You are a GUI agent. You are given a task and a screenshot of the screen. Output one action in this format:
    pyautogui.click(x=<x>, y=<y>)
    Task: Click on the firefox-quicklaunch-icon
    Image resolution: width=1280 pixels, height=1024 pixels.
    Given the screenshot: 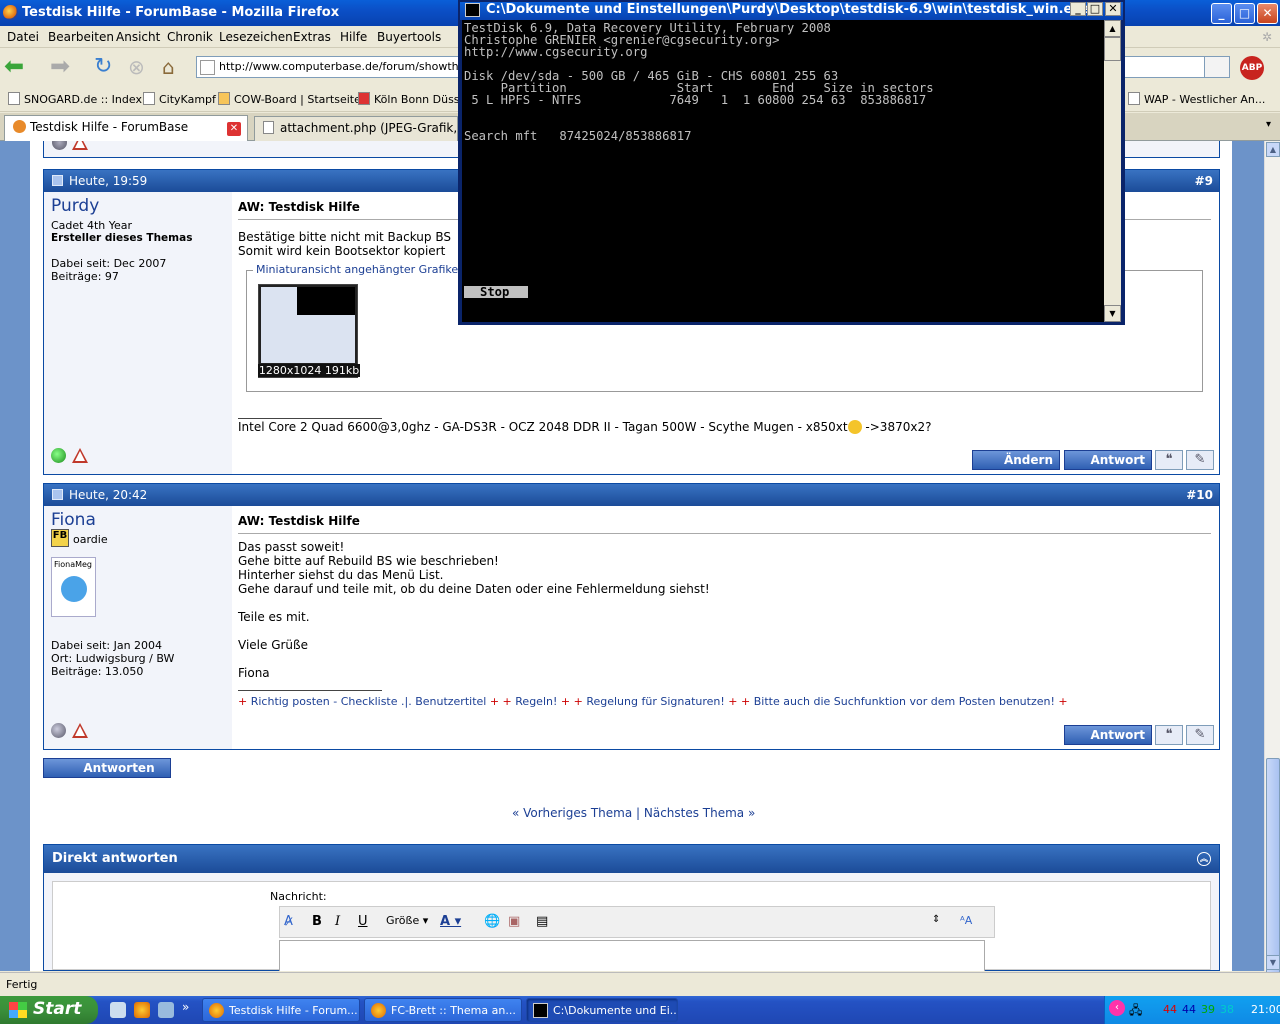 What is the action you would take?
    pyautogui.click(x=142, y=1010)
    